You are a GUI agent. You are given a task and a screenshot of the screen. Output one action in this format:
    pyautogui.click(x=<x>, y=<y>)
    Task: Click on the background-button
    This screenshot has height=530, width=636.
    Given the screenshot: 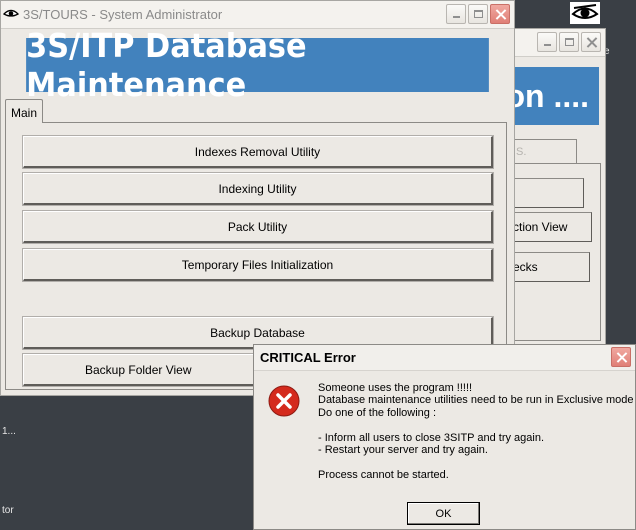 What is the action you would take?
    pyautogui.click(x=548, y=193)
    